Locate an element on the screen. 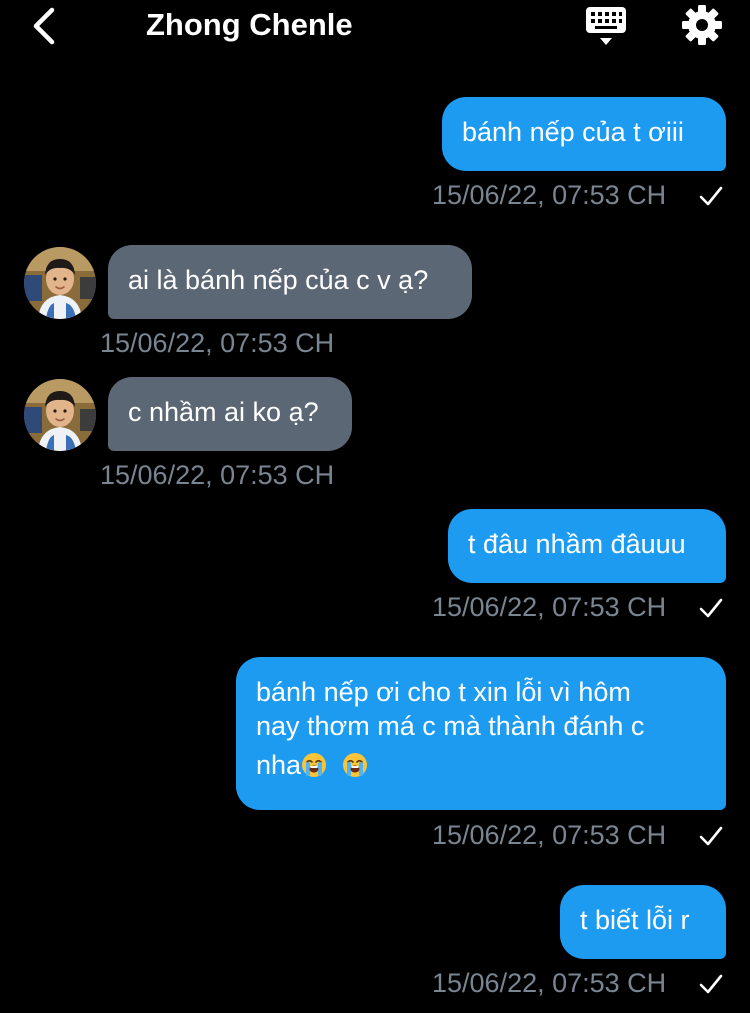  message-text: ai là bánh nếp của c v ạ? is located at coordinates (278, 280).